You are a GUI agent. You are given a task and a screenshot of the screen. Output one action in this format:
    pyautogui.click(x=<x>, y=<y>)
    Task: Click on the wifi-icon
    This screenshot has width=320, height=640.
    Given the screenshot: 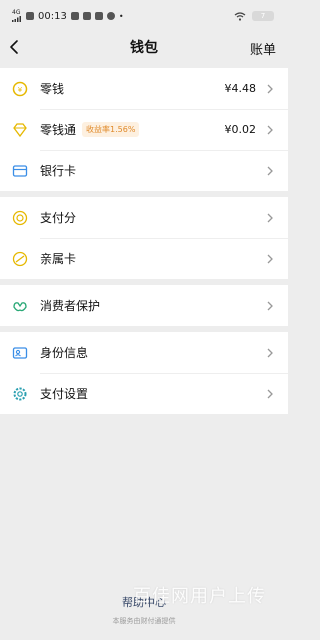 What is the action you would take?
    pyautogui.click(x=240, y=16)
    